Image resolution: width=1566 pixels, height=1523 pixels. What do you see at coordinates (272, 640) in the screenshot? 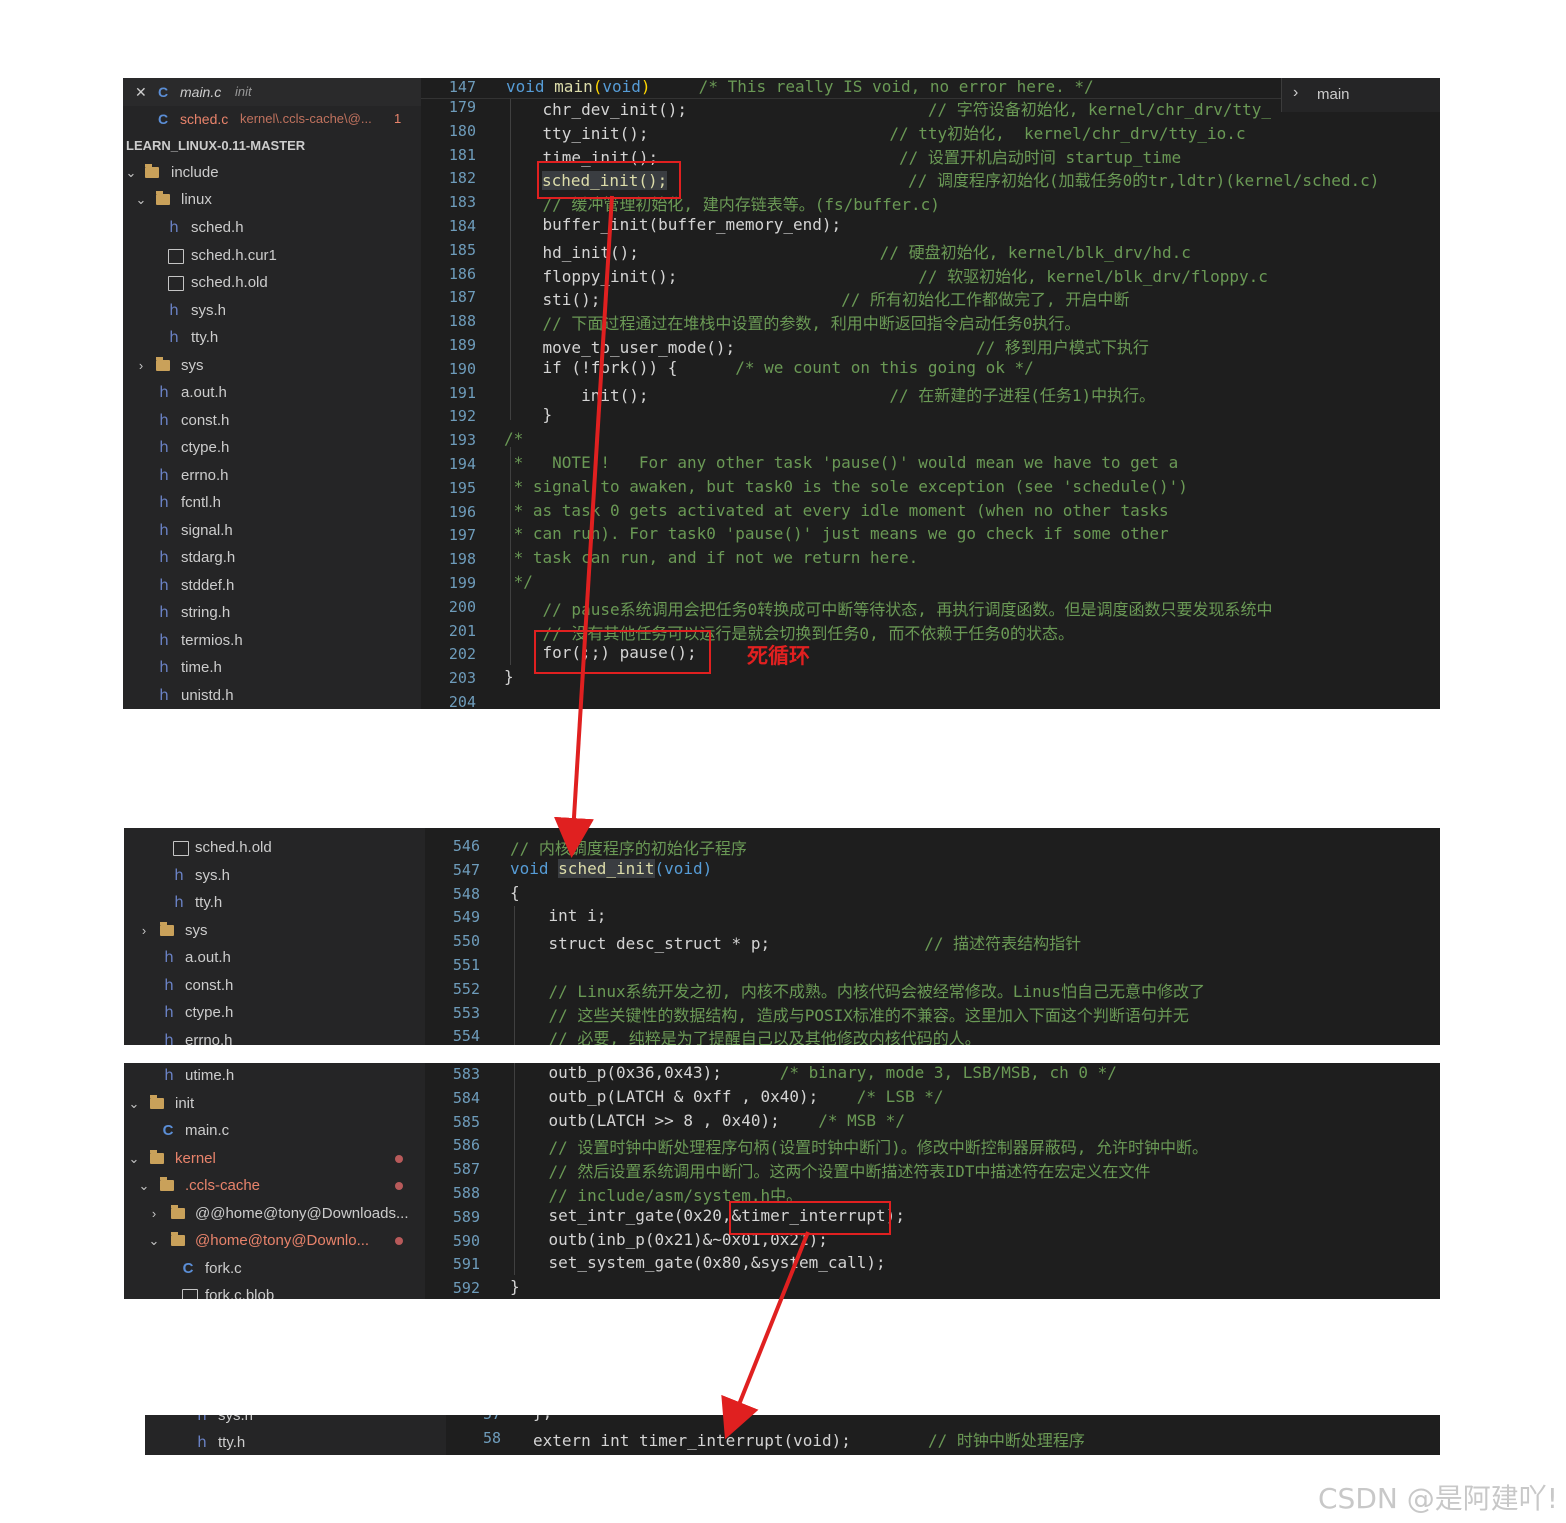
I see `tree-file-termios-h: h termios.h` at bounding box center [272, 640].